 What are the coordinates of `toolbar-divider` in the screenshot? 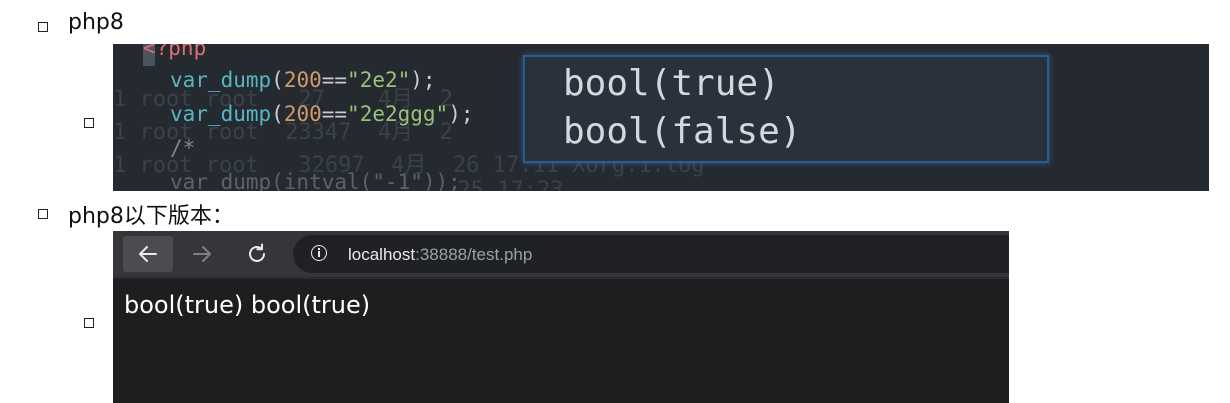 It's located at (561, 278).